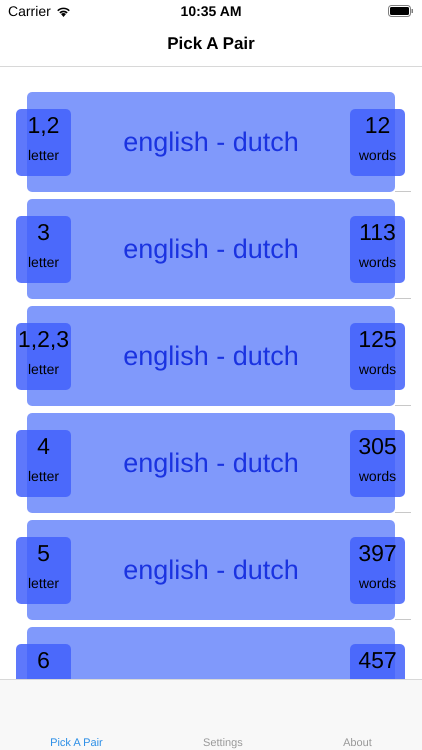 The image size is (422, 750). Describe the element at coordinates (43, 553) in the screenshot. I see `letter-count: 5` at that location.